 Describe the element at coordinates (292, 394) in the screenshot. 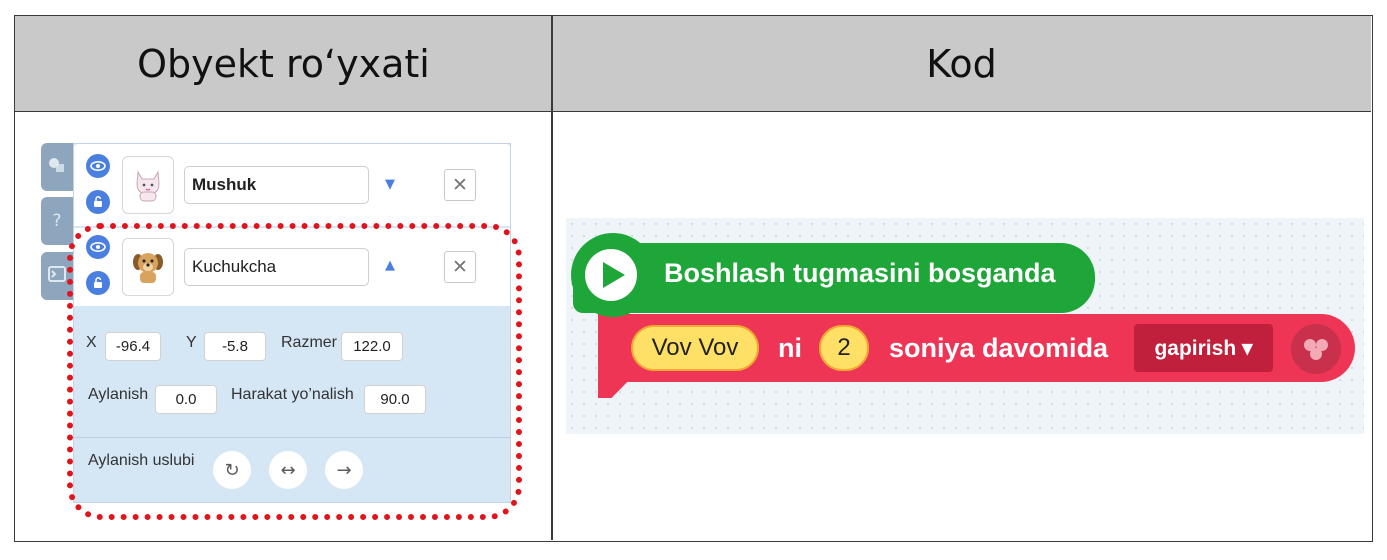

I see `direction-label: Harakat yo’nalish` at that location.